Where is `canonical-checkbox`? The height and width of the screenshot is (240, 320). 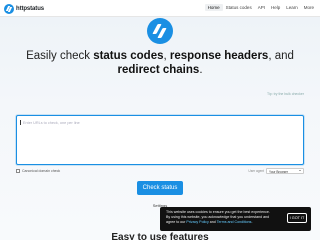
canonical-checkbox is located at coordinates (18, 171).